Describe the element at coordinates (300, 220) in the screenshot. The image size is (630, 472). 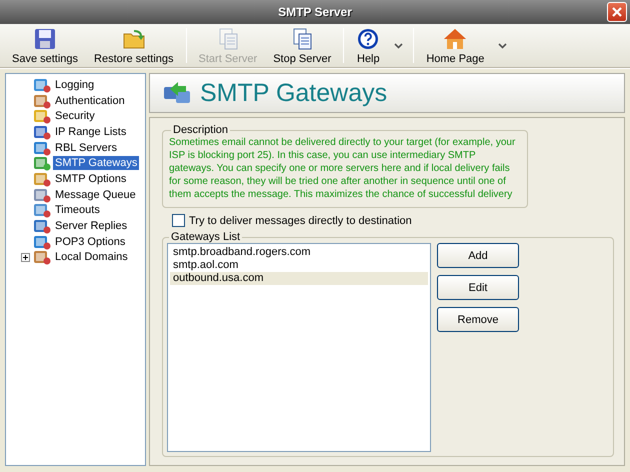
I see `checkbox-label: Try to deliver messages directly to destination` at that location.